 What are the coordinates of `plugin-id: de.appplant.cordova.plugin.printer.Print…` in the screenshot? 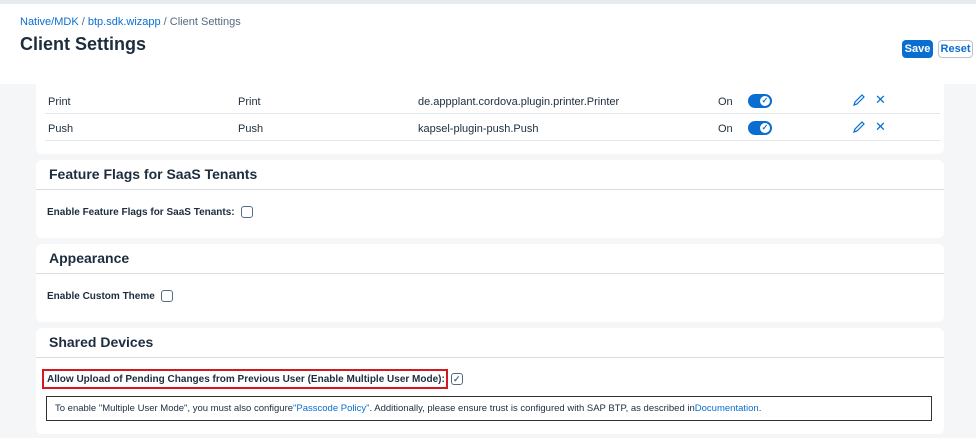 It's located at (519, 102).